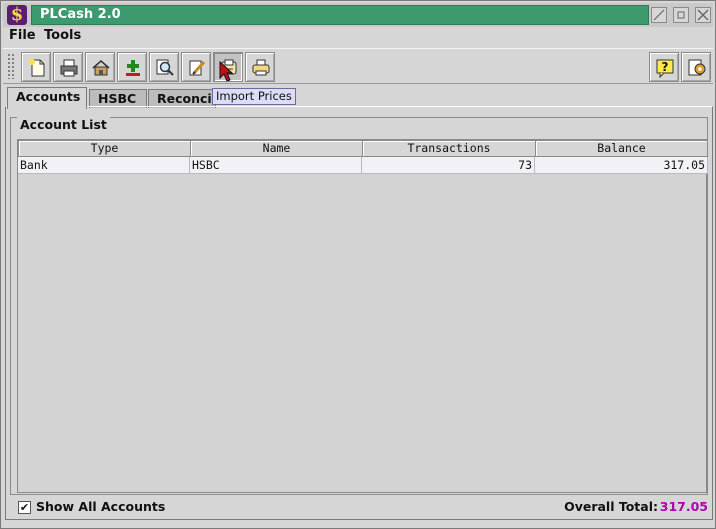 The height and width of the screenshot is (529, 716). What do you see at coordinates (117, 98) in the screenshot?
I see `tab-label: HSBC` at bounding box center [117, 98].